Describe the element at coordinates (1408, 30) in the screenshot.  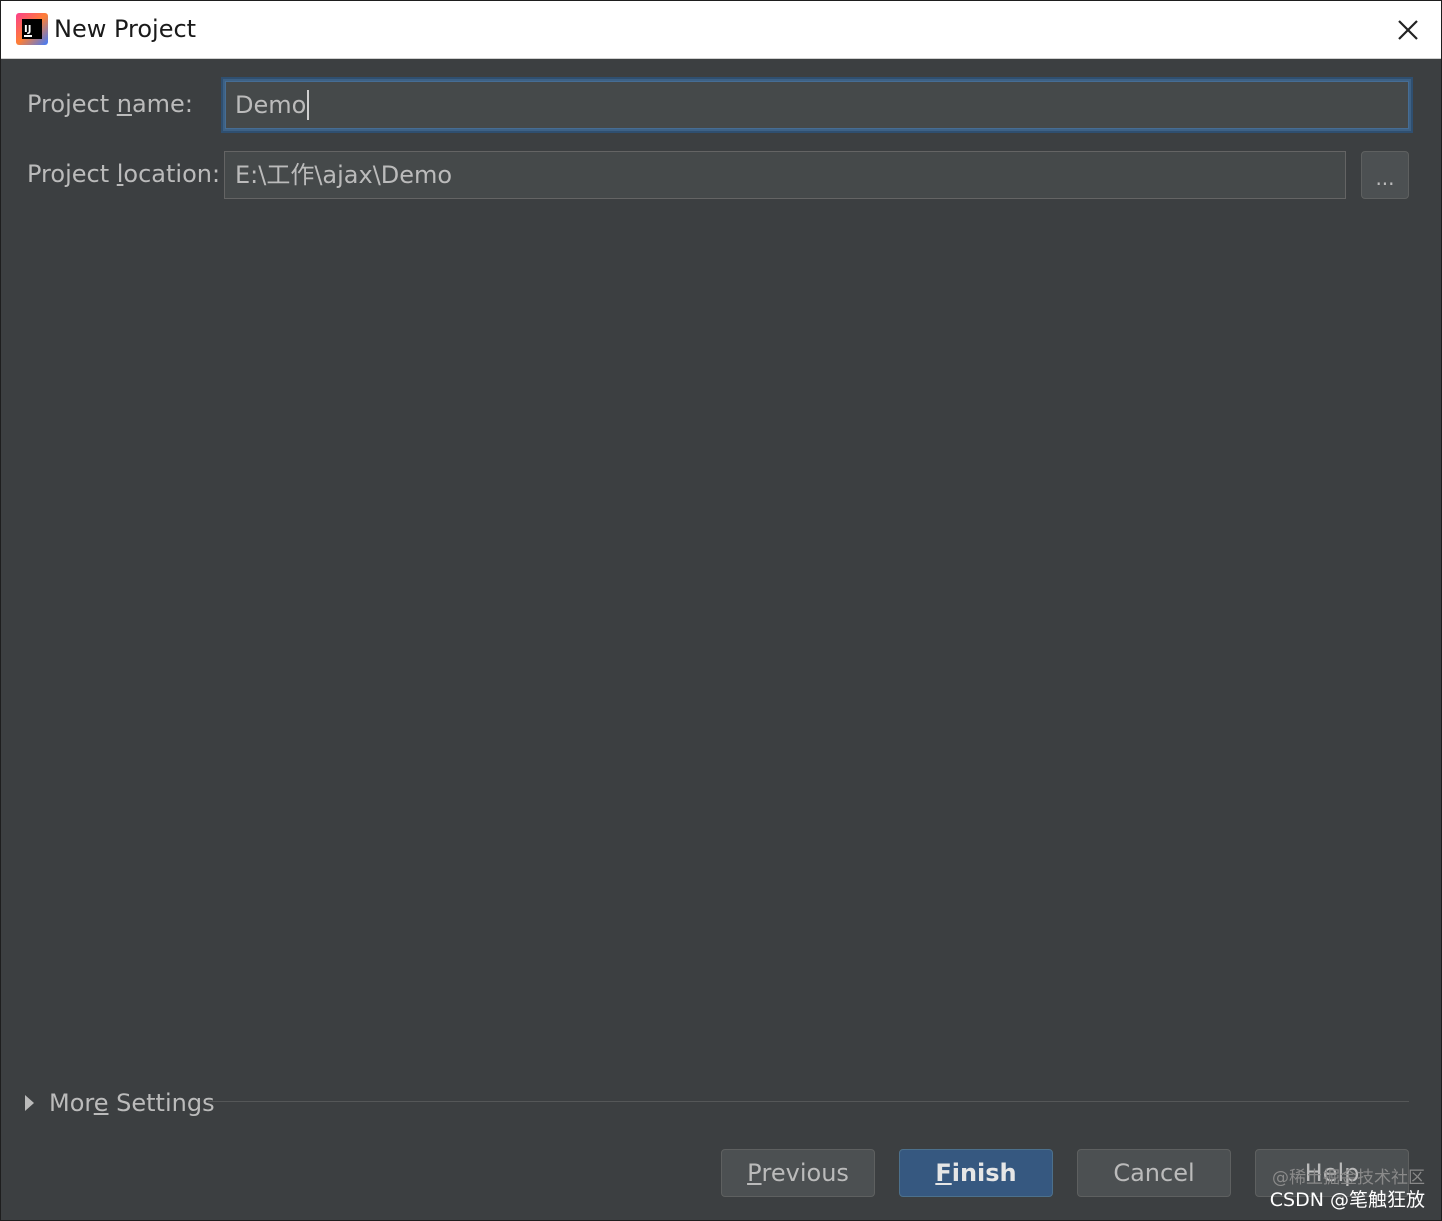
I see `close-icon` at that location.